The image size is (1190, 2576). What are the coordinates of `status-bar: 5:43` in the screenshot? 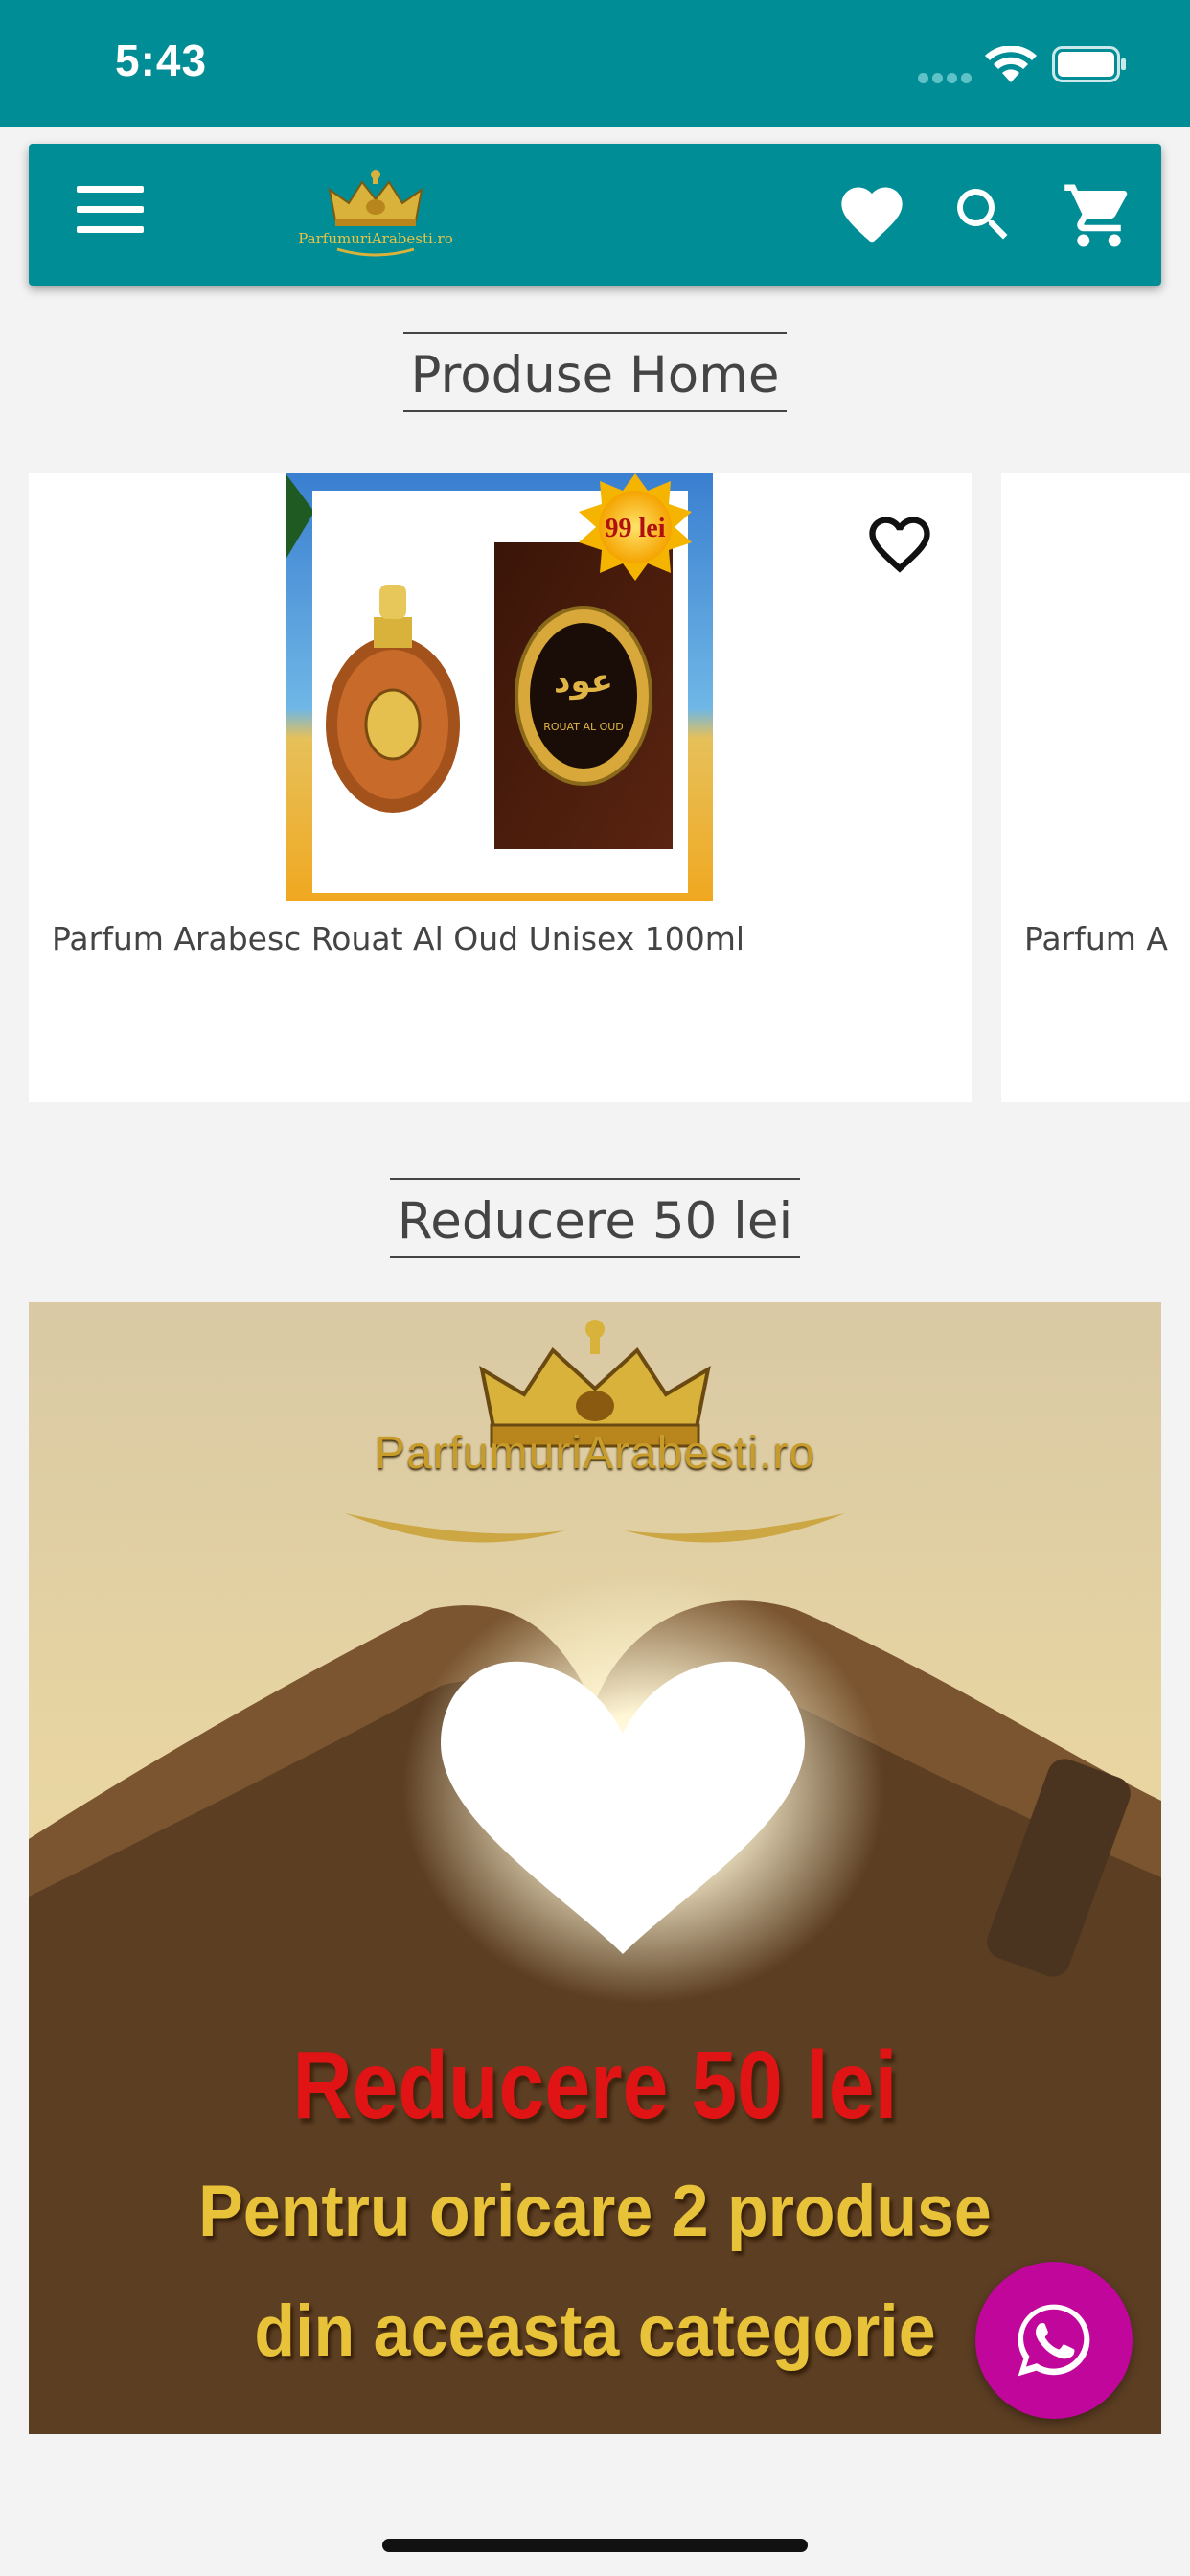 It's located at (595, 63).